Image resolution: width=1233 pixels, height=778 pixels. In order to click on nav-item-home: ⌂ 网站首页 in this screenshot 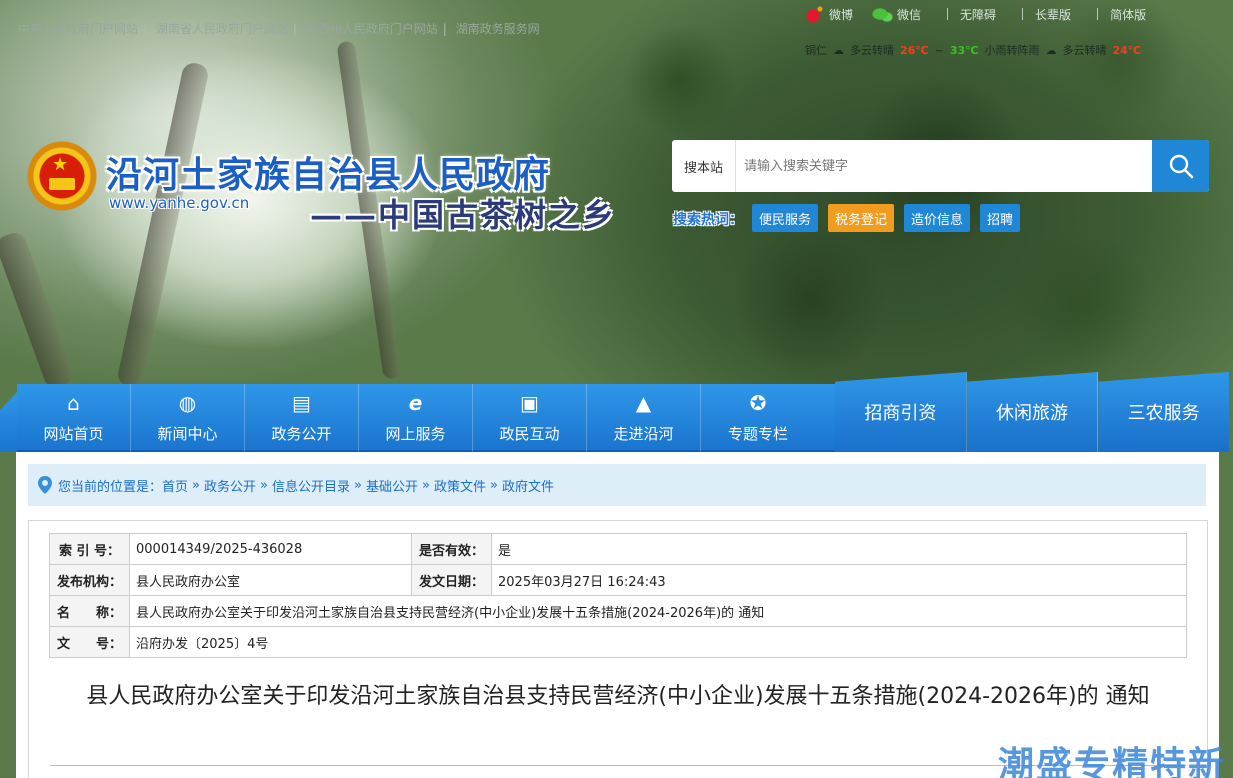, I will do `click(74, 418)`.